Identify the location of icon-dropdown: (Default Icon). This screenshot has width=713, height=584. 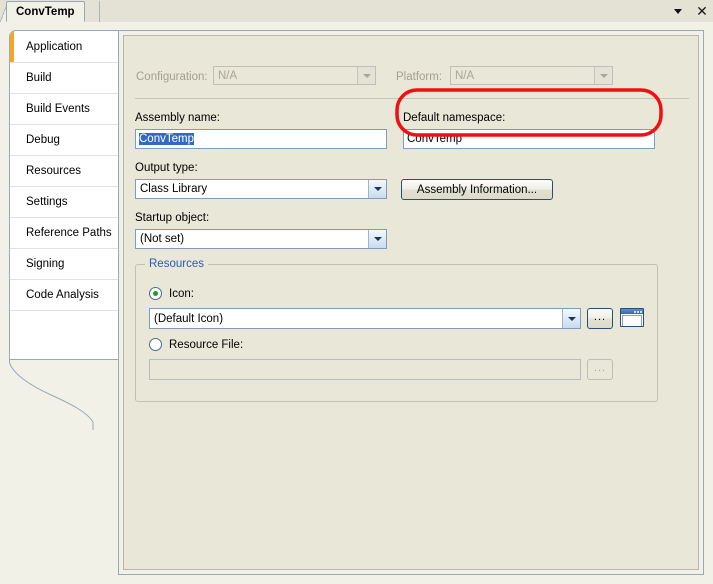
(365, 318).